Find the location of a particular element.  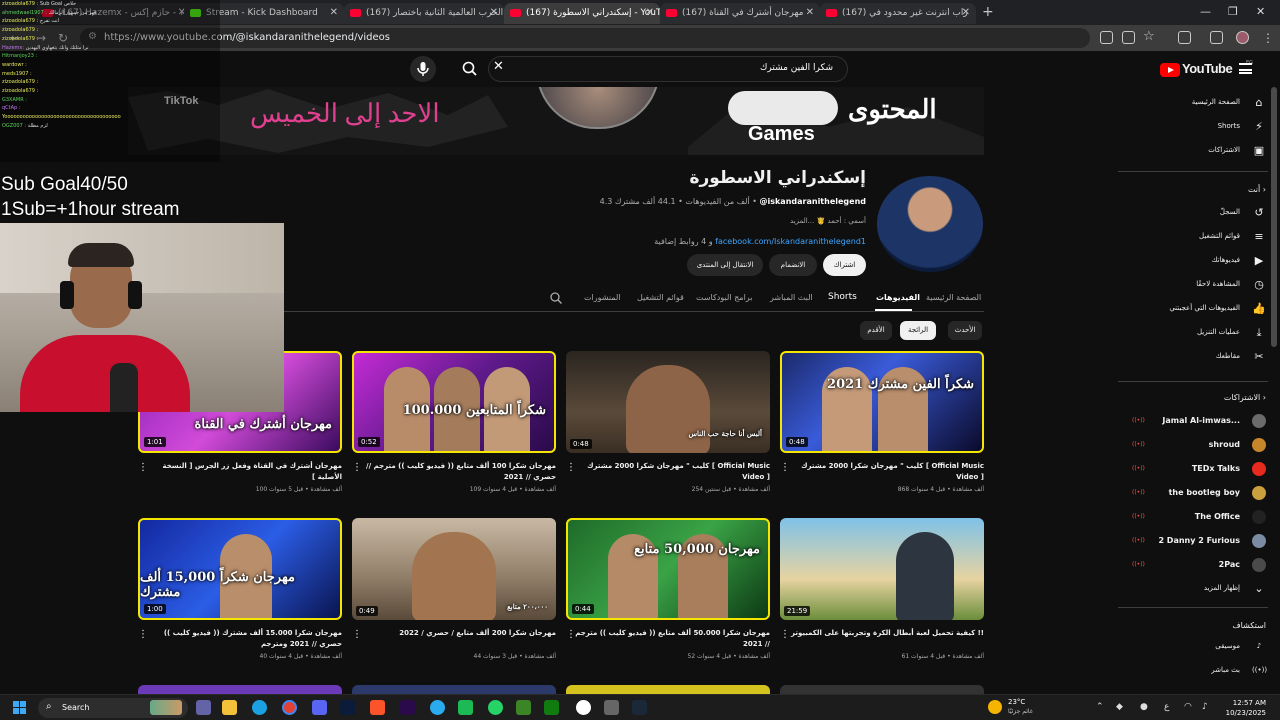

video-thumbnail: ٢٠٠،٠٠٠ متابع 0:49 is located at coordinates (454, 569).